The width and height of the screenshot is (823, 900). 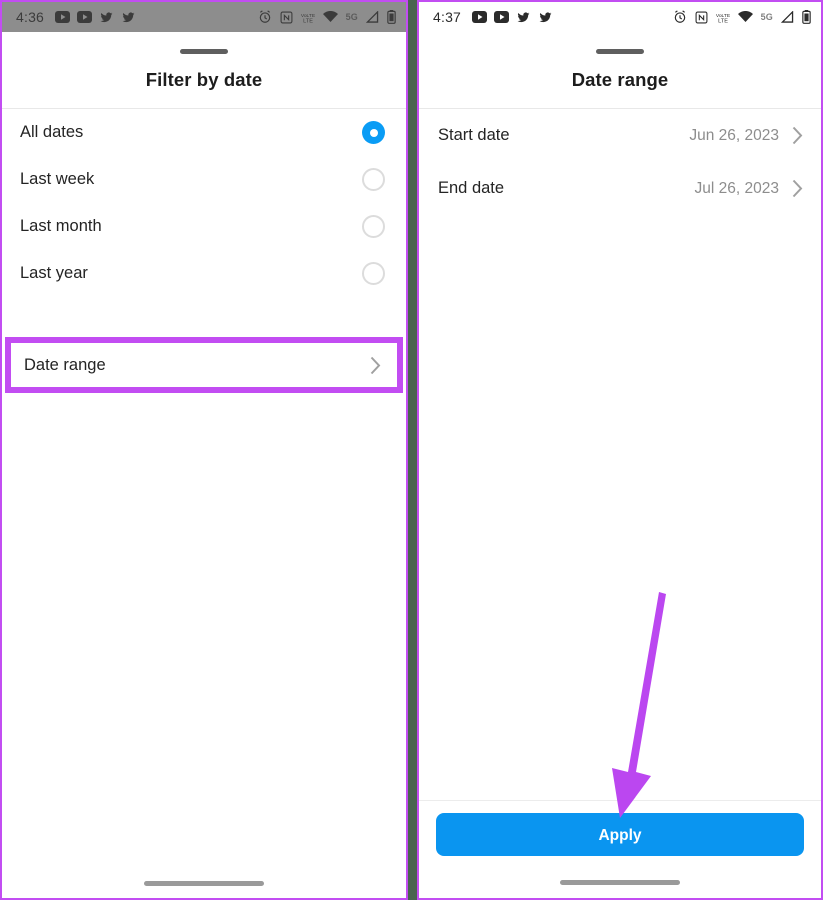 What do you see at coordinates (54, 273) in the screenshot?
I see `option-label: Last year` at bounding box center [54, 273].